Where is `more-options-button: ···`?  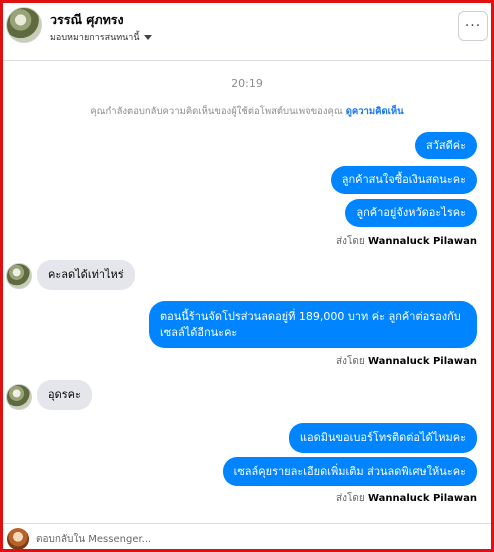
more-options-button: ··· is located at coordinates (473, 26).